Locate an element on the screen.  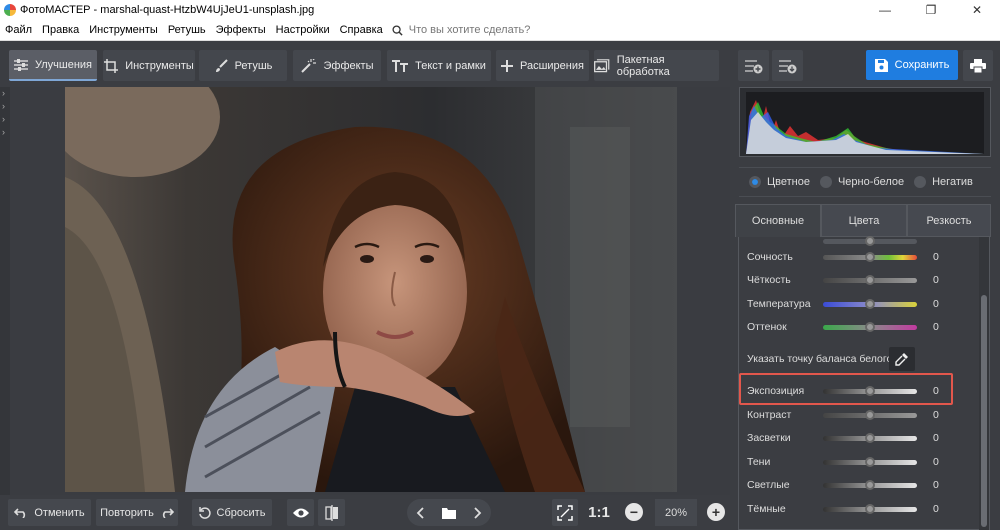
plus-icon is located at coordinates (507, 65).